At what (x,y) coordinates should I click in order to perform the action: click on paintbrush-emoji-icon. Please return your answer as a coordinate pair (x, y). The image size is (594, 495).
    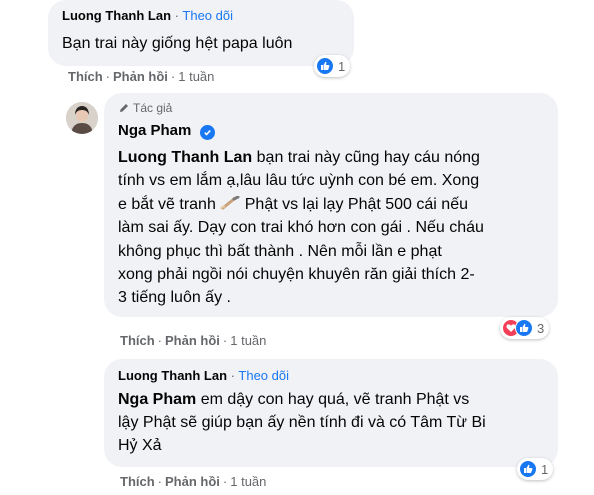
    Looking at the image, I should click on (230, 202).